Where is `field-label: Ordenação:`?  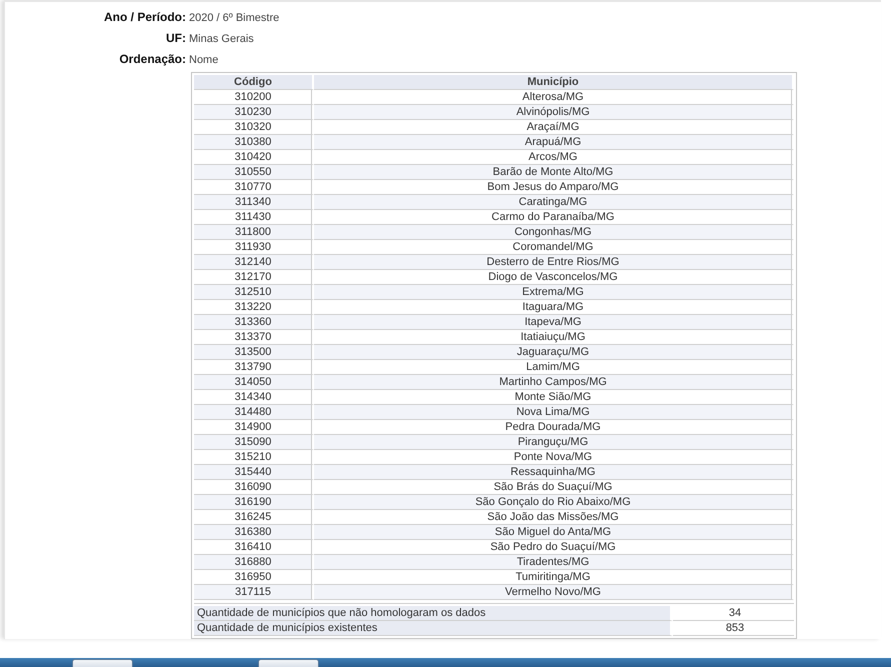 field-label: Ordenação: is located at coordinates (152, 59).